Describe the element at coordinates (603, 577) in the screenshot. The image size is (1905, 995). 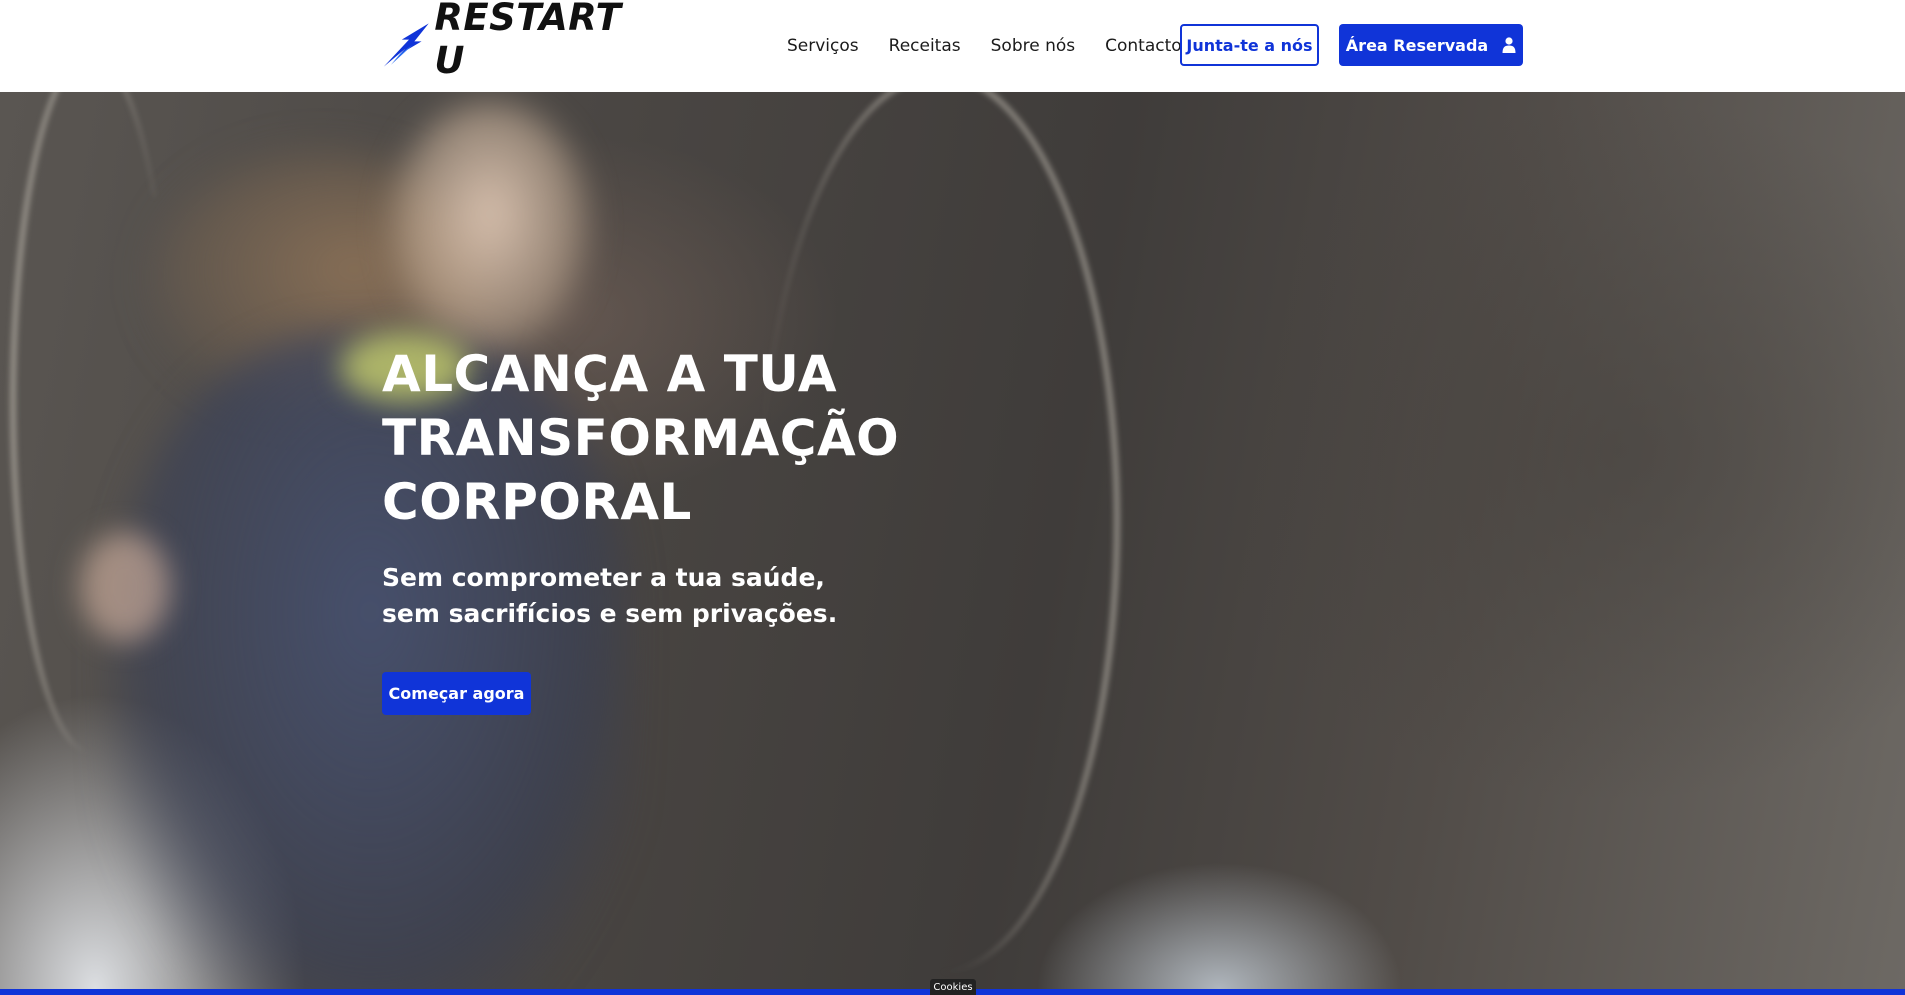
I see `hero-subtitle-line: Sem comprometer a tua saúde,` at that location.